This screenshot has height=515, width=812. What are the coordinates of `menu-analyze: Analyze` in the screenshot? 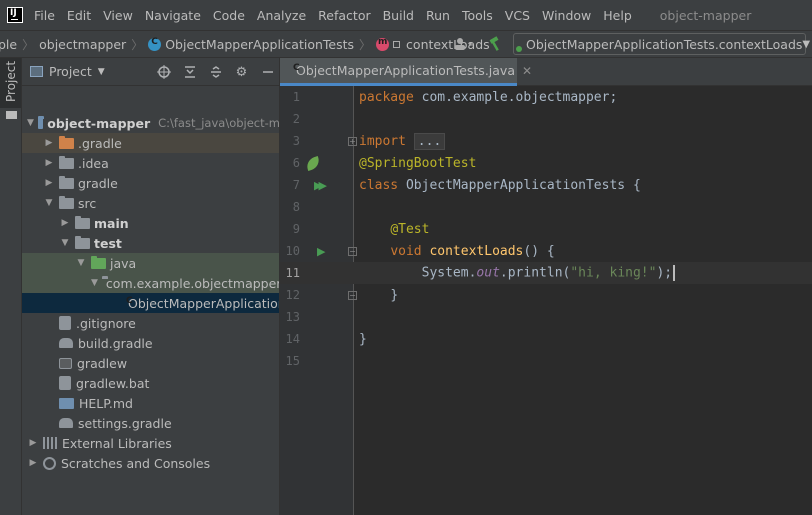 It's located at (281, 15).